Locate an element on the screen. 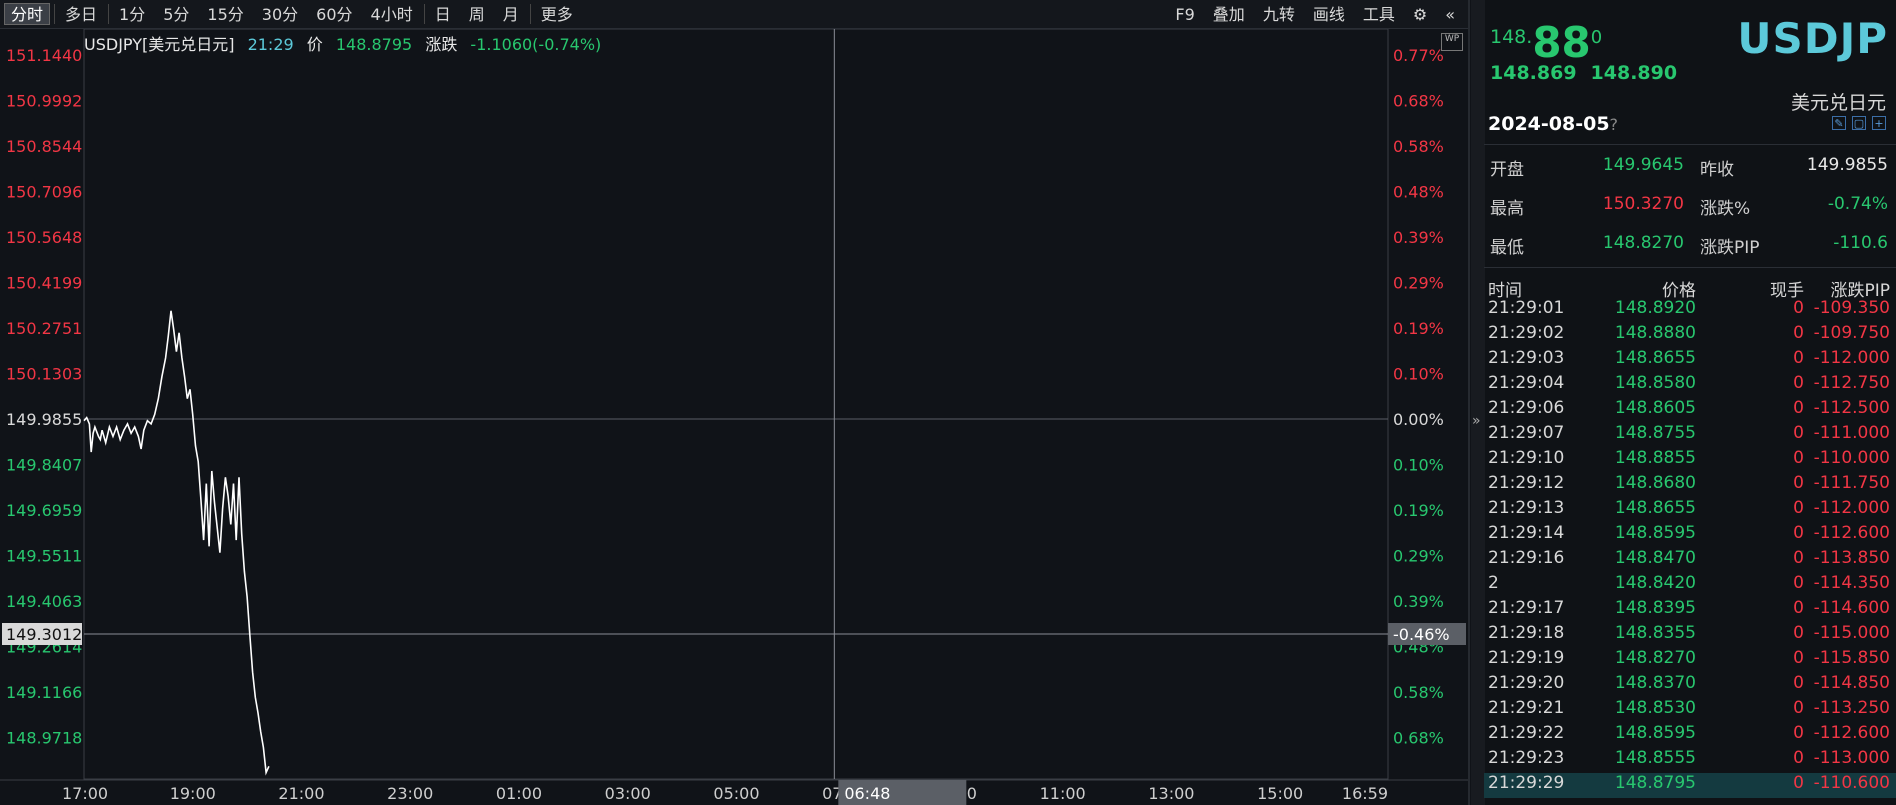 Image resolution: width=1896 pixels, height=805 pixels. tick-price: 148.8395 is located at coordinates (1655, 608).